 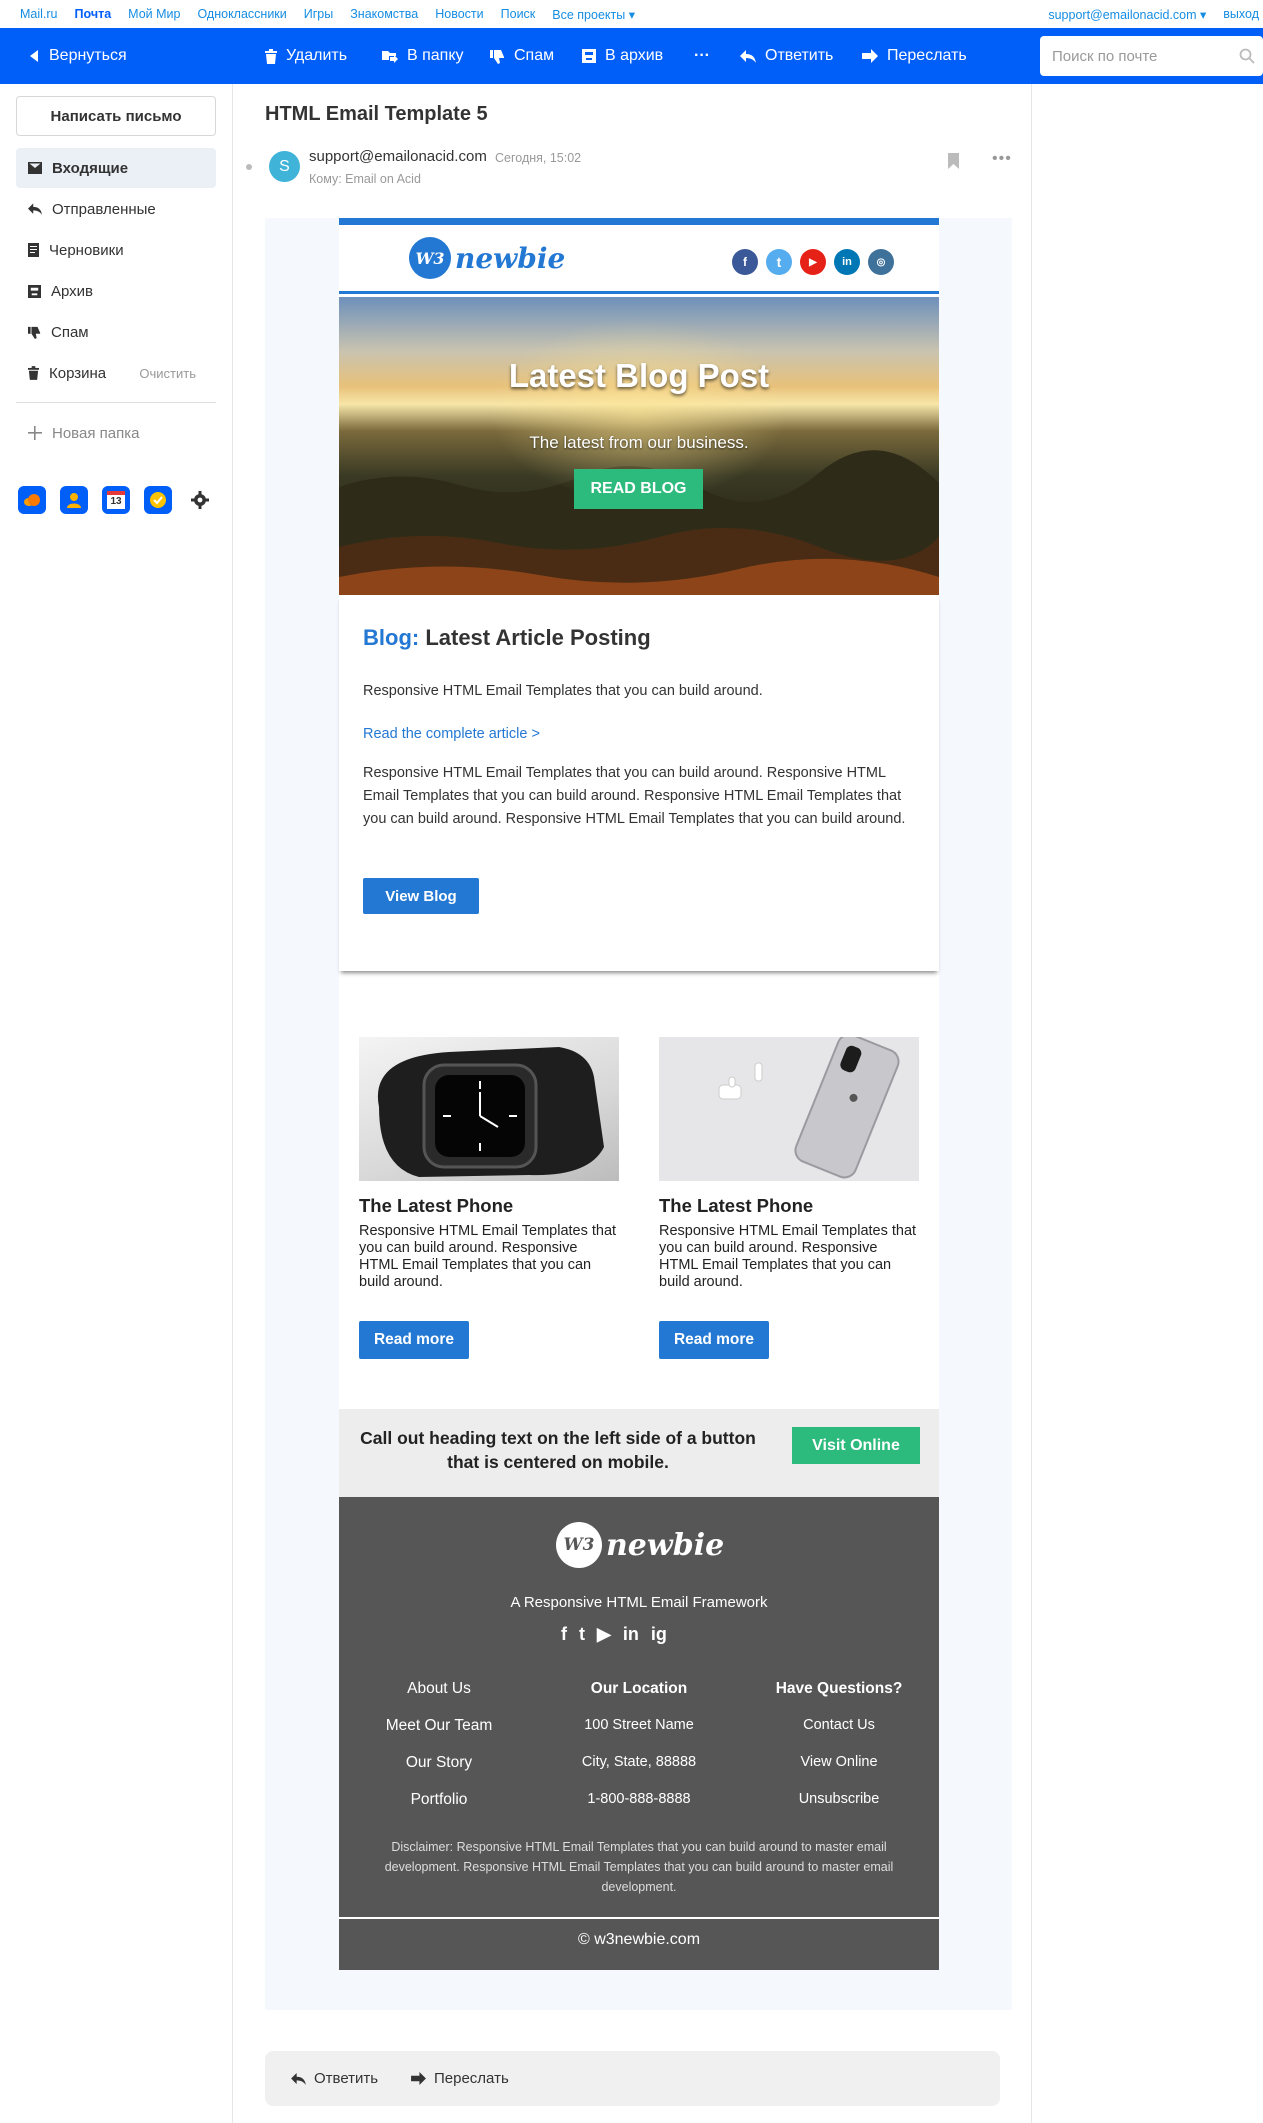 What do you see at coordinates (39, 14) in the screenshot?
I see `link-mailru: Mail.ru` at bounding box center [39, 14].